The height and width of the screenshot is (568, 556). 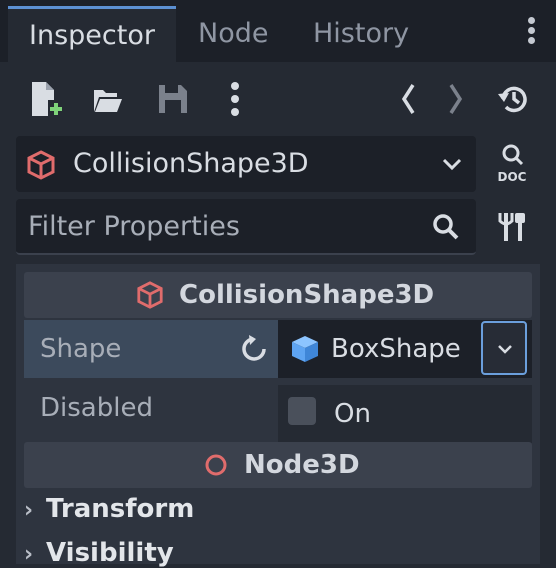 I want to click on group-visibility: › Visibility, so click(x=99, y=553).